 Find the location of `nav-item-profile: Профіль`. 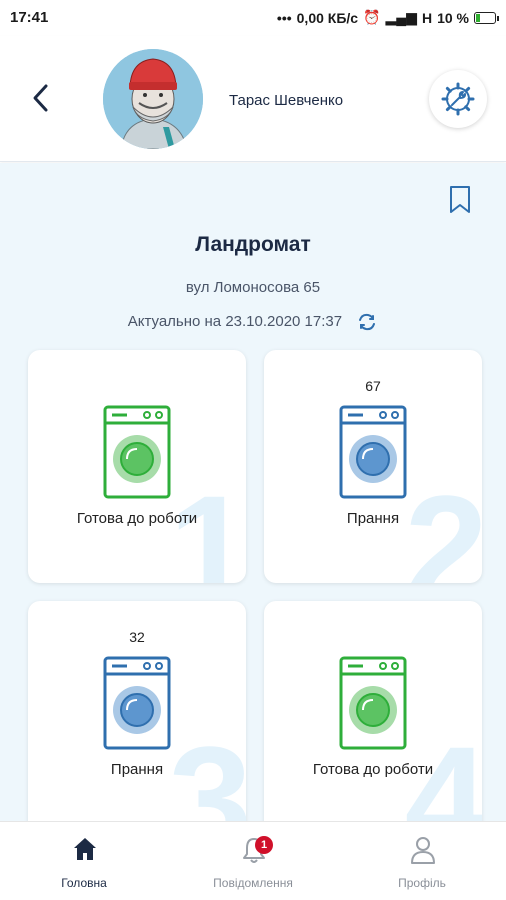

nav-item-profile: Профіль is located at coordinates (422, 861).